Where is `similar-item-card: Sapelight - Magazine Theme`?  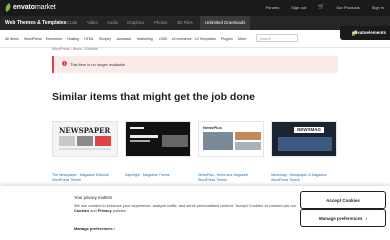
similar-item-card: Sapelight - Magazine Theme is located at coordinates (158, 149).